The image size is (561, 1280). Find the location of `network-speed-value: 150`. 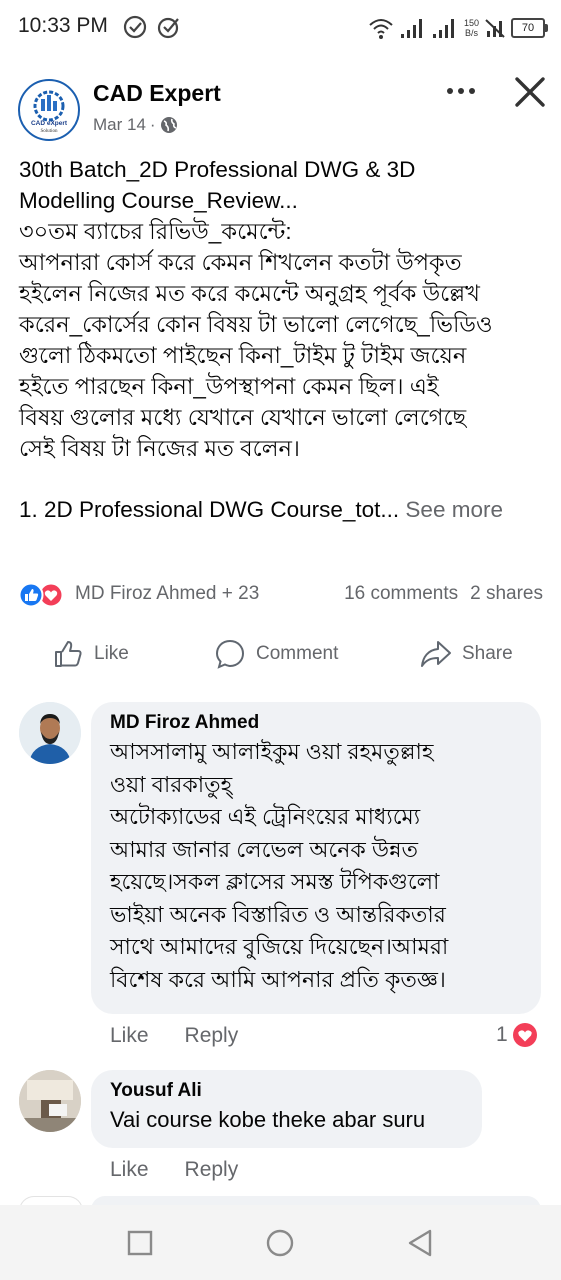

network-speed-value: 150 is located at coordinates (471, 23).